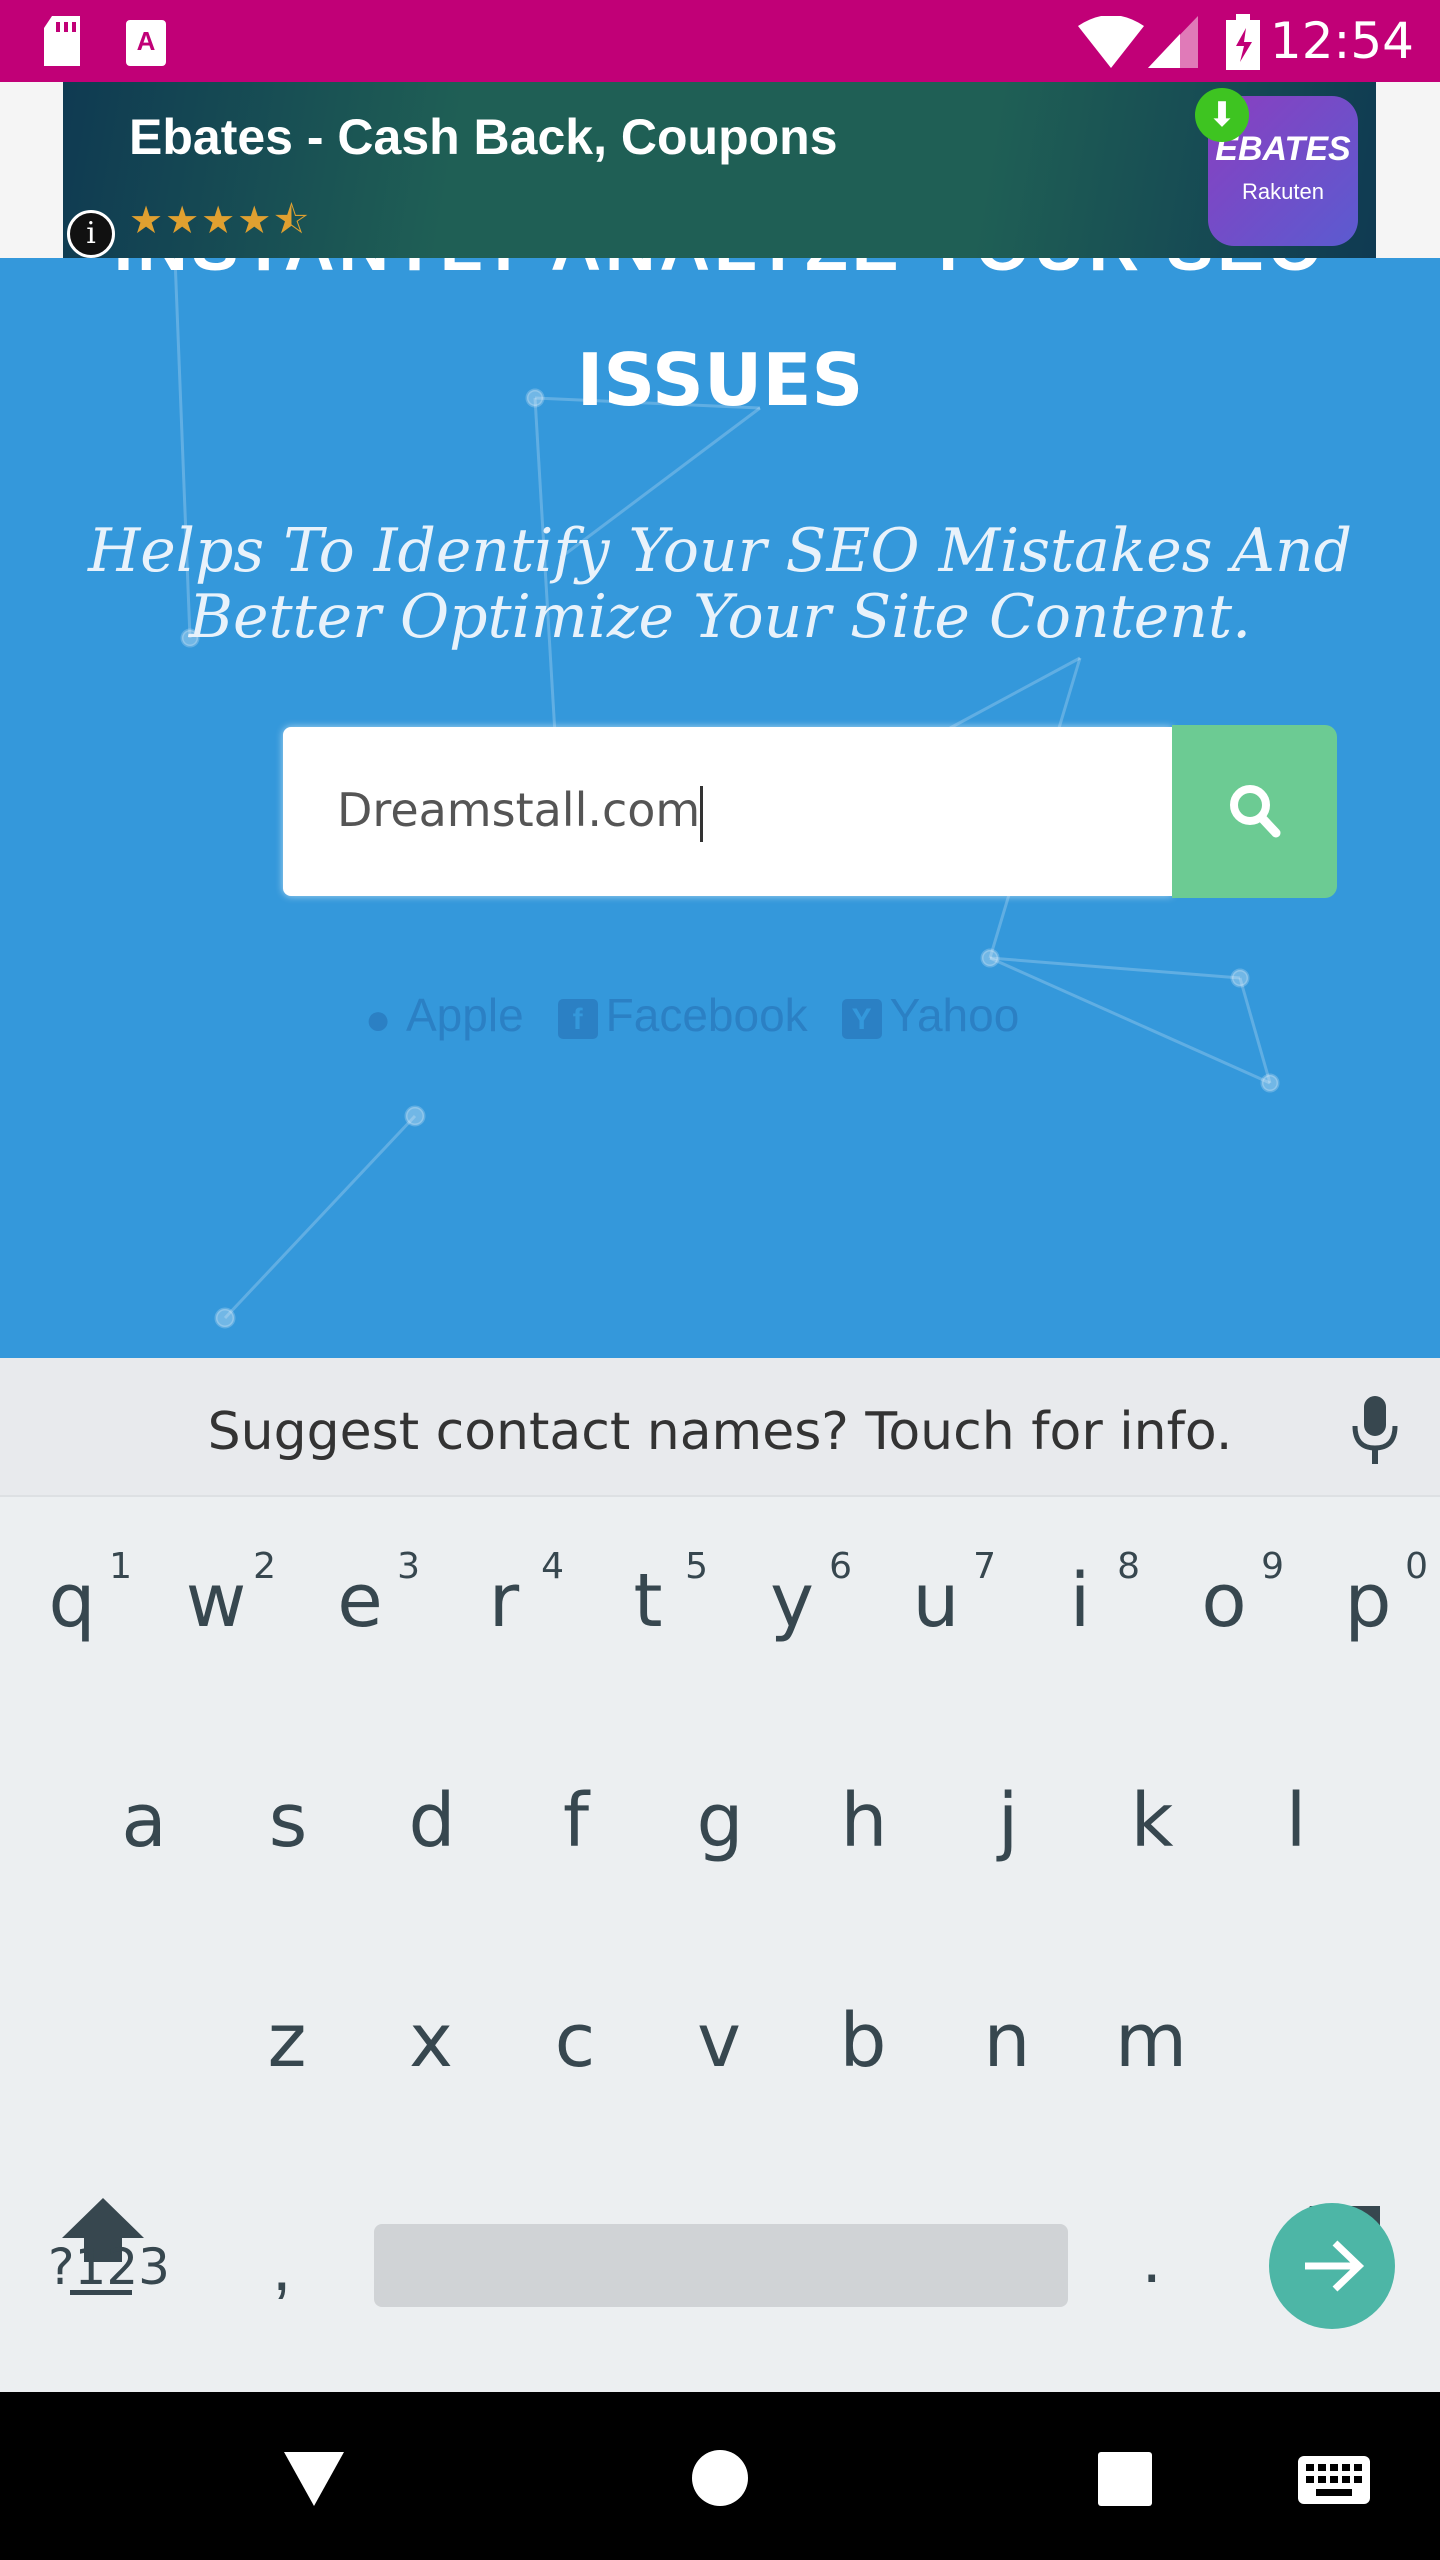 The image size is (1440, 2560). Describe the element at coordinates (727, 811) in the screenshot. I see `domain-search-input: Dreamstall.com` at that location.